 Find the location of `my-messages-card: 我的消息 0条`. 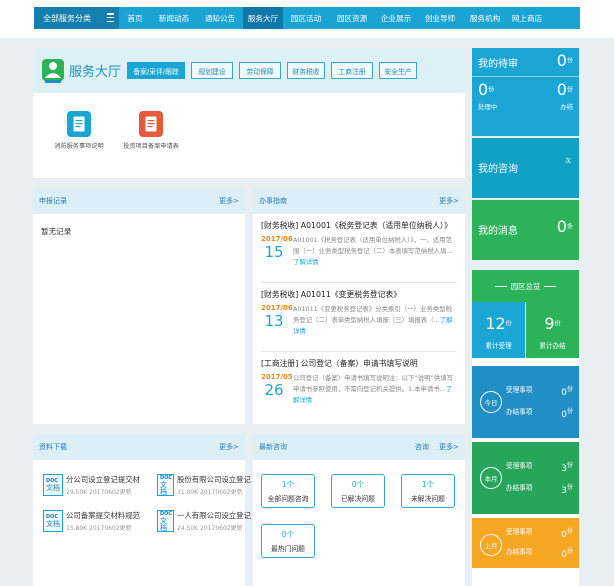

my-messages-card: 我的消息 0条 is located at coordinates (525, 230).